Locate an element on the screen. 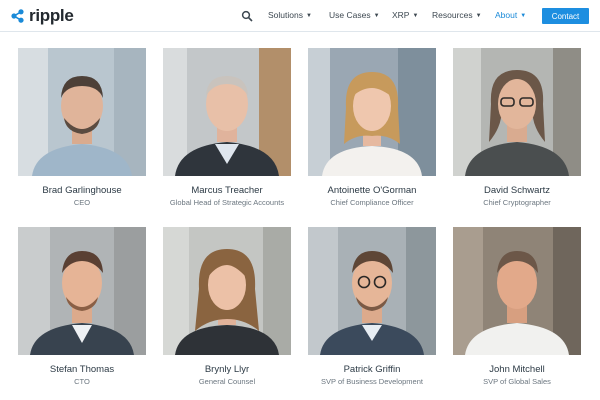  person-name: Stefan Thomas is located at coordinates (82, 369).